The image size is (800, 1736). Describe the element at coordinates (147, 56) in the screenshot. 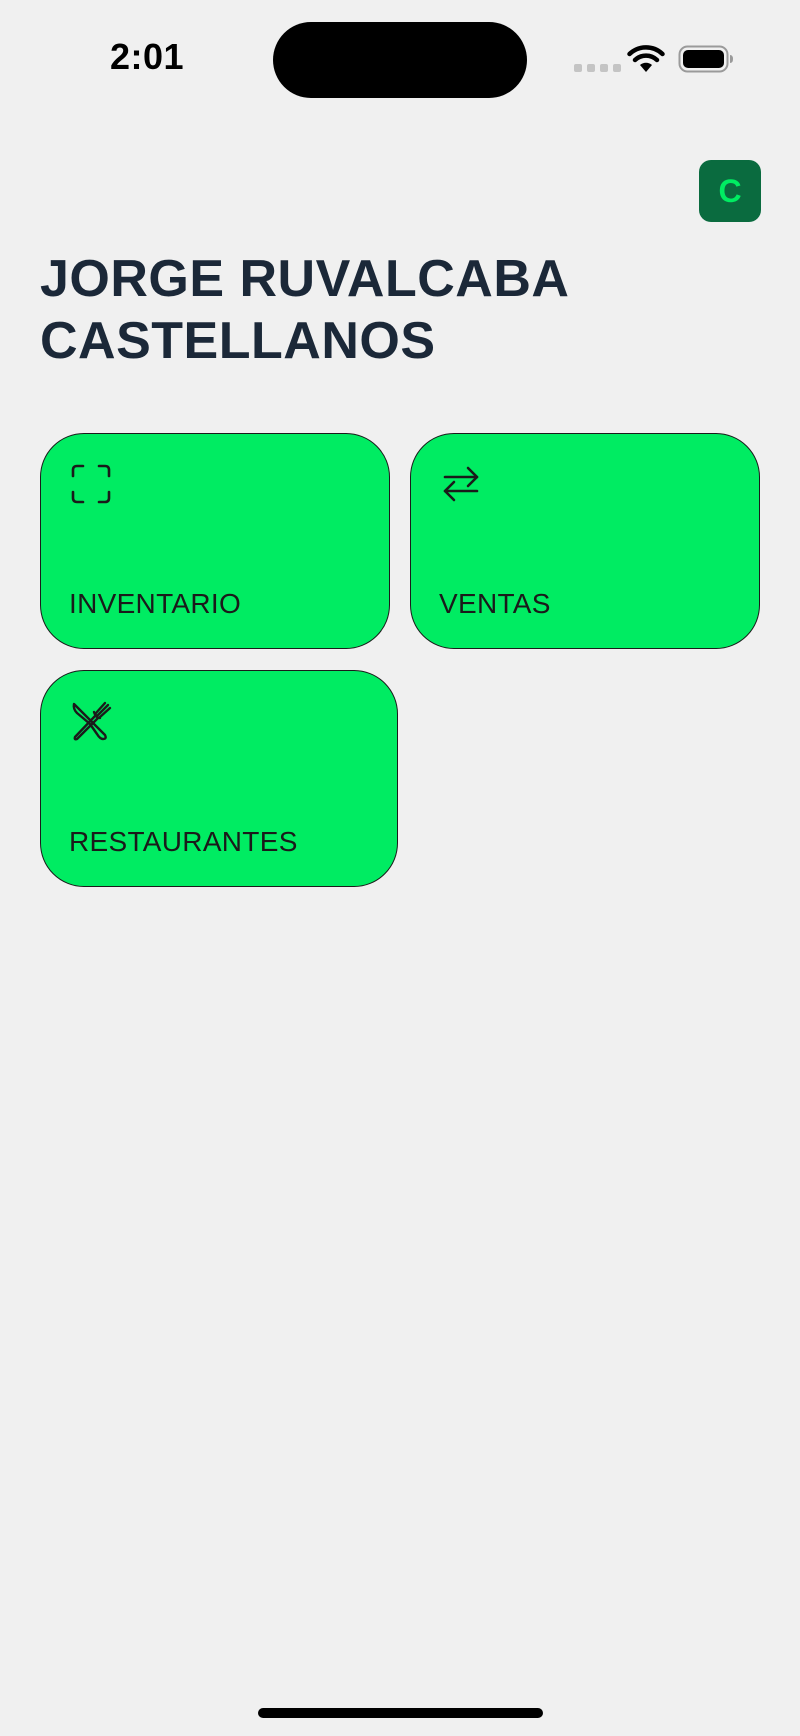

I see `status-time: 2:01` at that location.